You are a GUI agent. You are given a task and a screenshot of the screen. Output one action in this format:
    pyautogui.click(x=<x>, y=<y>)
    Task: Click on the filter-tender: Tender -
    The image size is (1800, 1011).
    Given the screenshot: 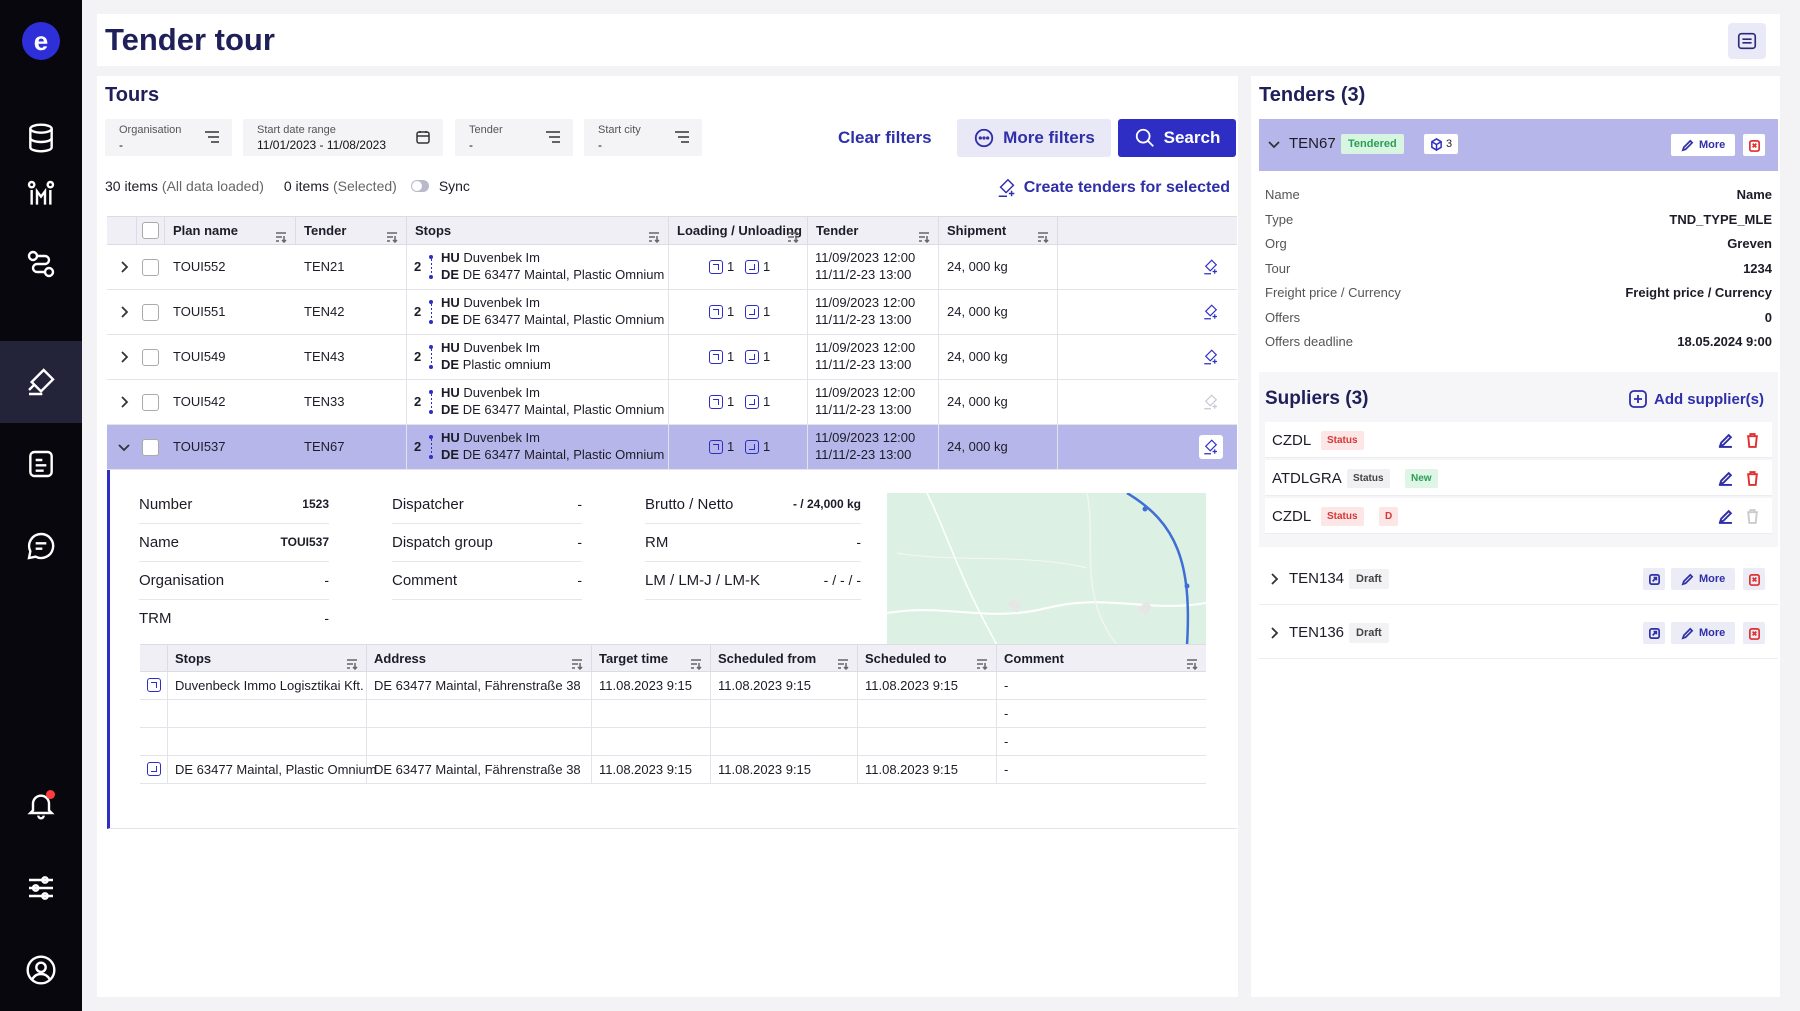 What is the action you would take?
    pyautogui.click(x=514, y=137)
    